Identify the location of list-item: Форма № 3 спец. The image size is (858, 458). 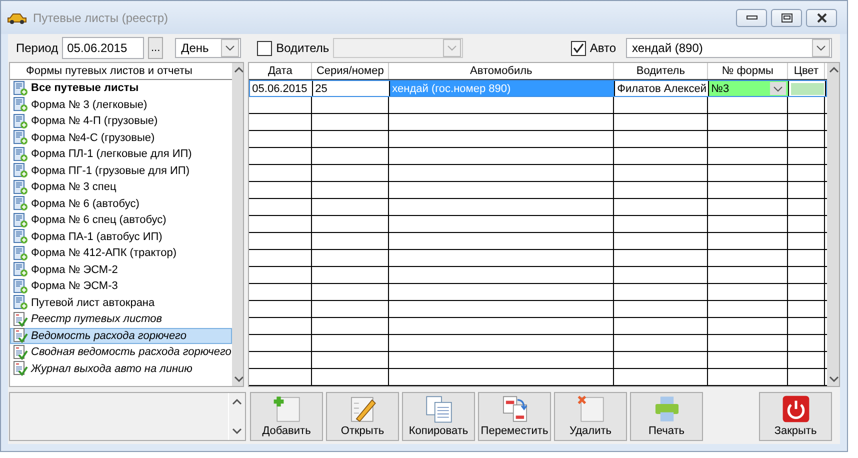
(121, 187).